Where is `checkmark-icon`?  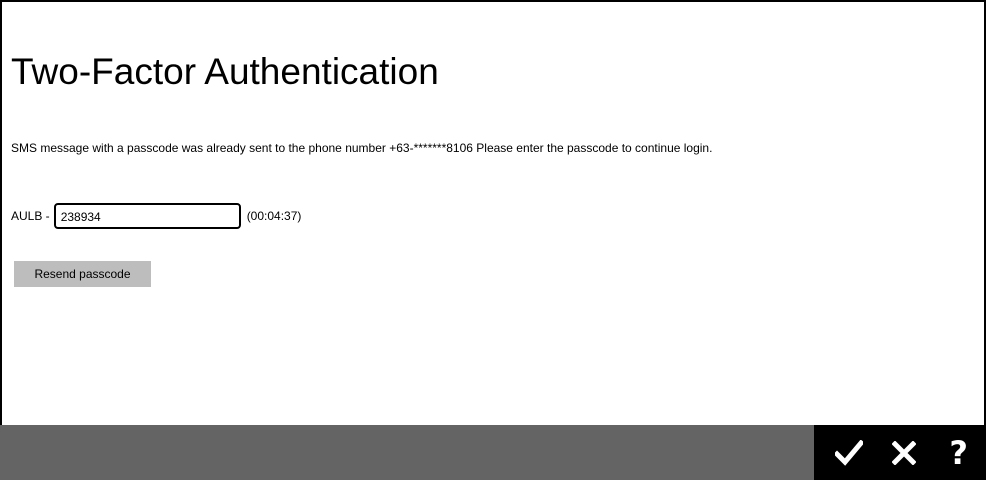
checkmark-icon is located at coordinates (849, 452).